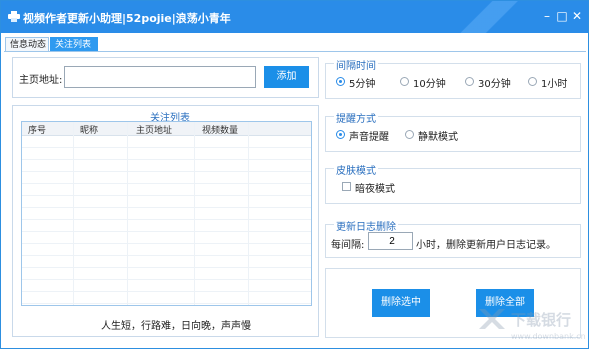 The image size is (589, 349). What do you see at coordinates (469, 81) in the screenshot?
I see `interval-30min-radio` at bounding box center [469, 81].